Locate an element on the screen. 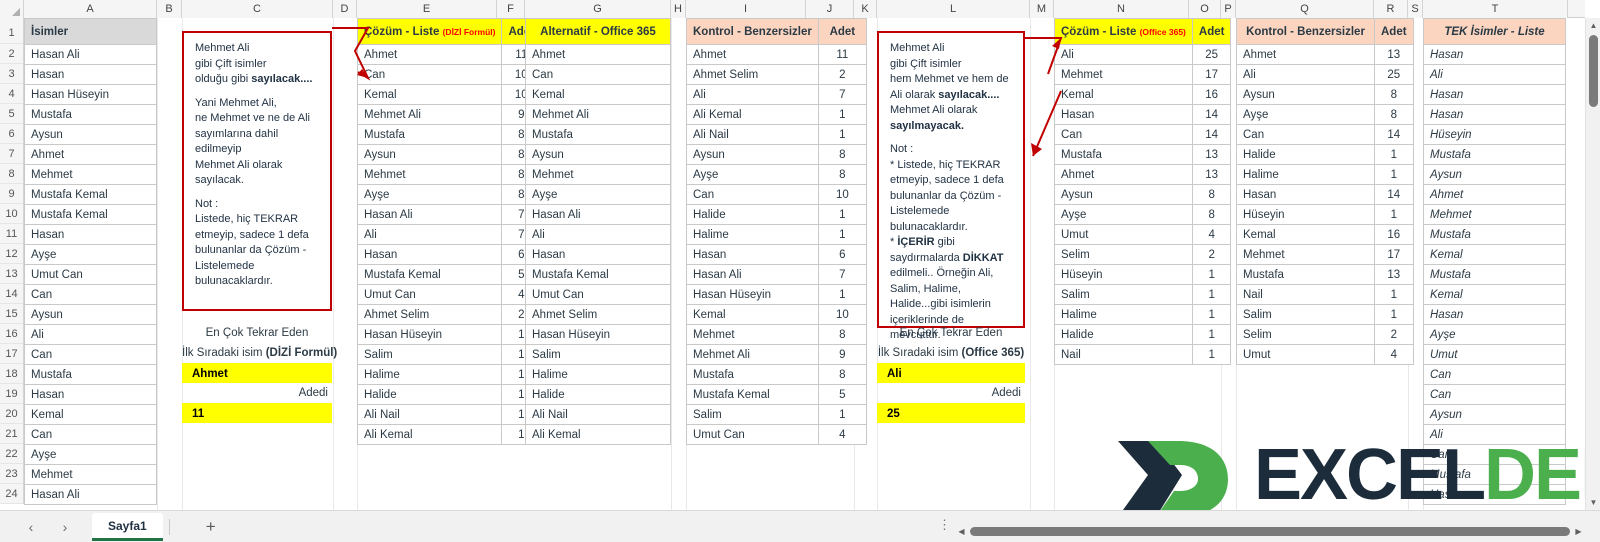  table-row: Ayşe is located at coordinates (598, 194).